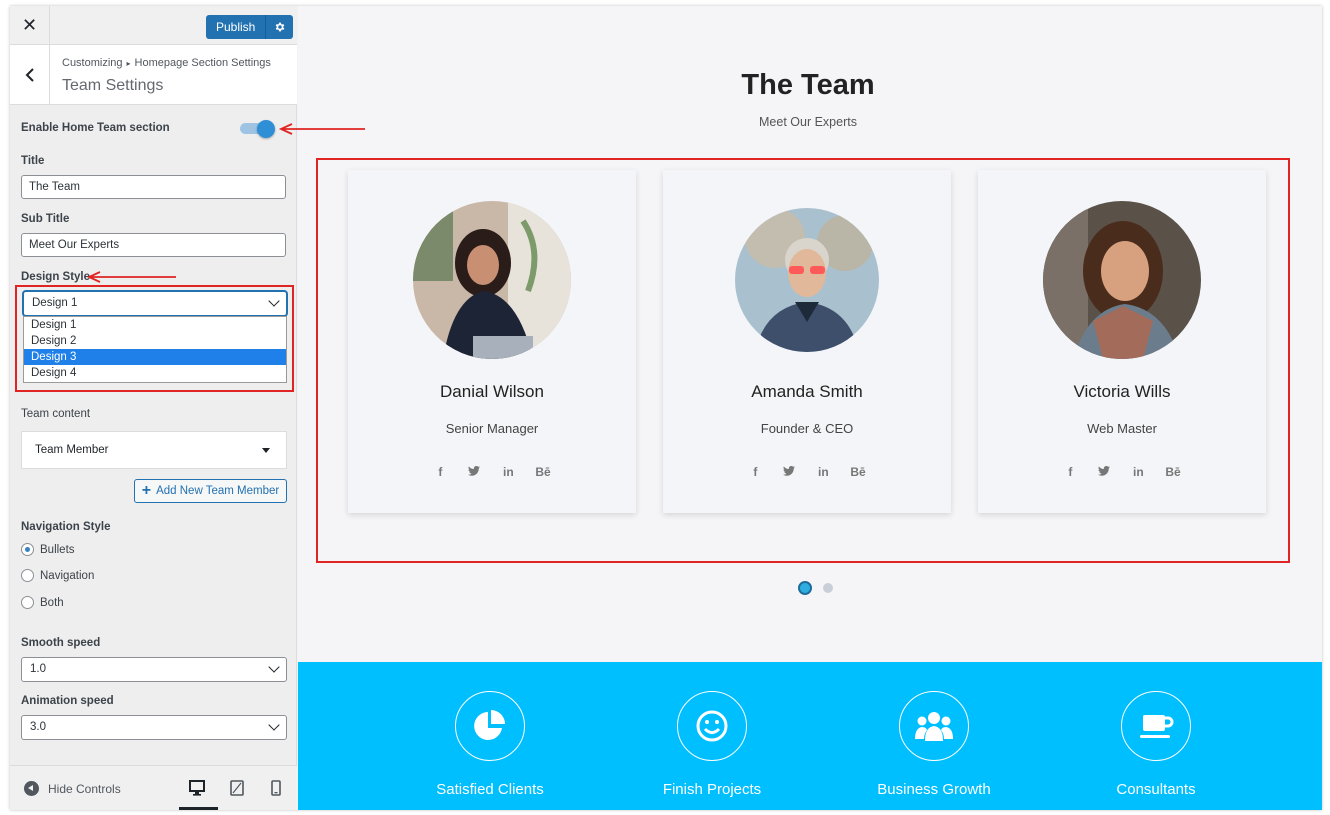  I want to click on radio-bullets, so click(27, 549).